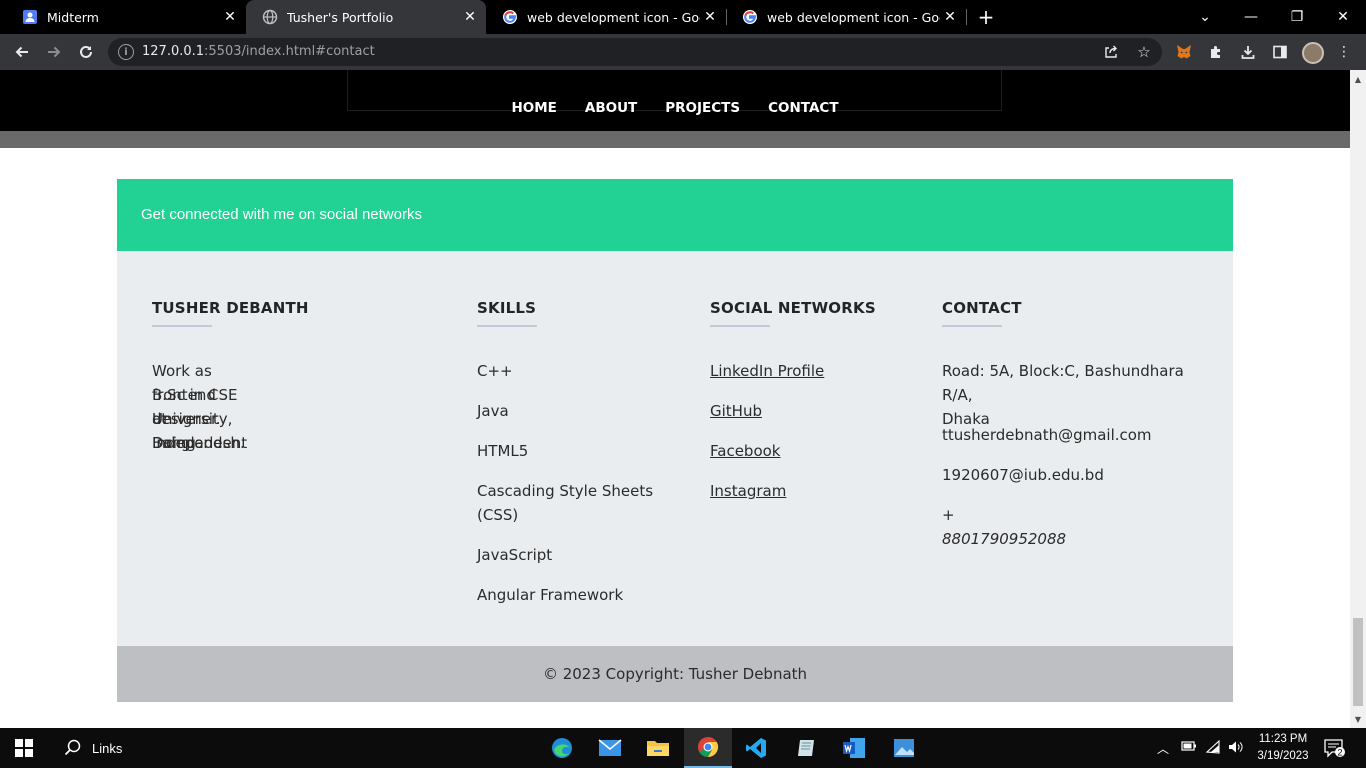  What do you see at coordinates (702, 108) in the screenshot?
I see `nav-projects: PROJECTS` at bounding box center [702, 108].